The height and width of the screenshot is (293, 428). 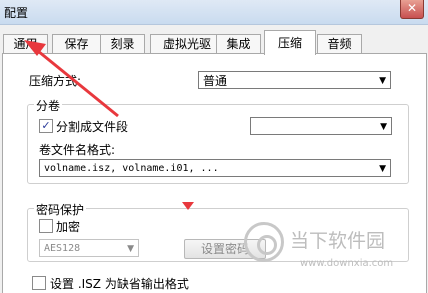 What do you see at coordinates (264, 242) in the screenshot?
I see `watermark-logo-icon` at bounding box center [264, 242].